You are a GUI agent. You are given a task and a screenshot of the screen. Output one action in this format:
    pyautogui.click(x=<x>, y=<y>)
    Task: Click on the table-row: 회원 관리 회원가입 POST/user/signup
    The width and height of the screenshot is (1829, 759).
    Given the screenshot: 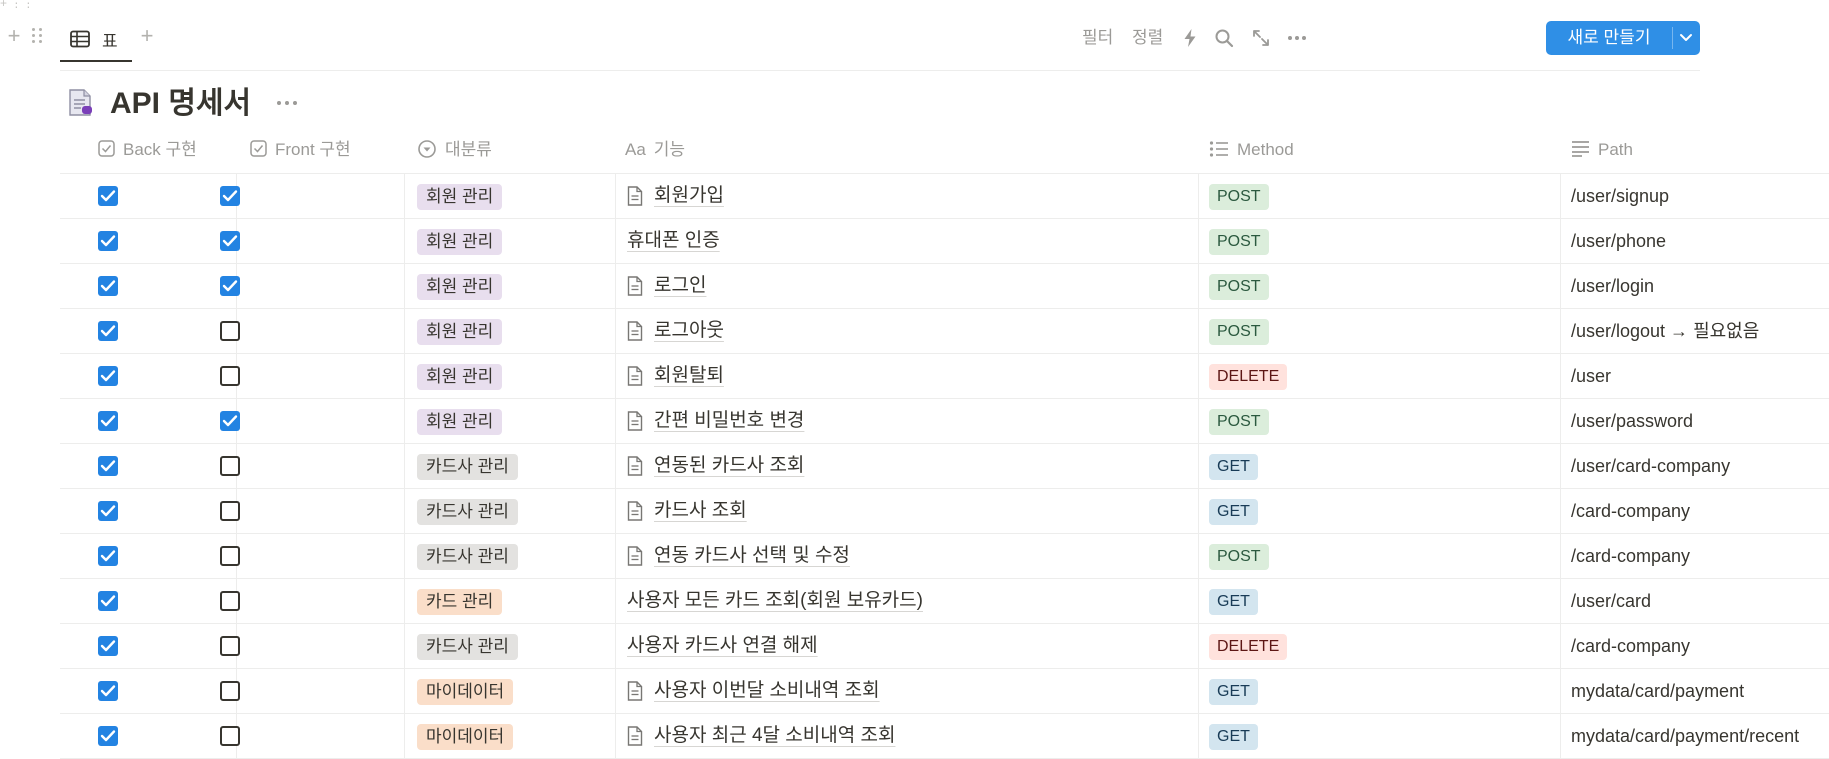 What is the action you would take?
    pyautogui.click(x=944, y=196)
    